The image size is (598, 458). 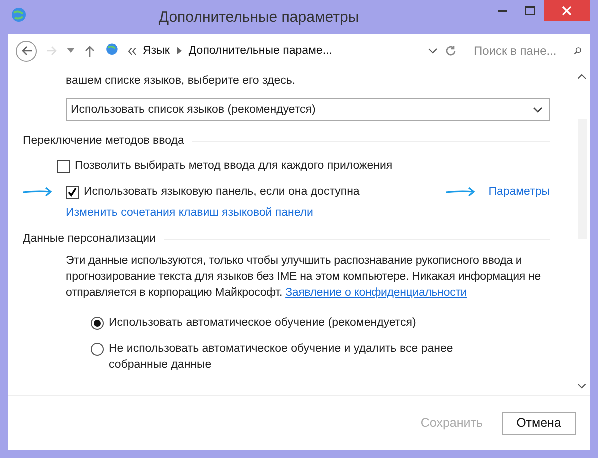 What do you see at coordinates (103, 141) in the screenshot?
I see `section-heading: Переключение методов ввода` at bounding box center [103, 141].